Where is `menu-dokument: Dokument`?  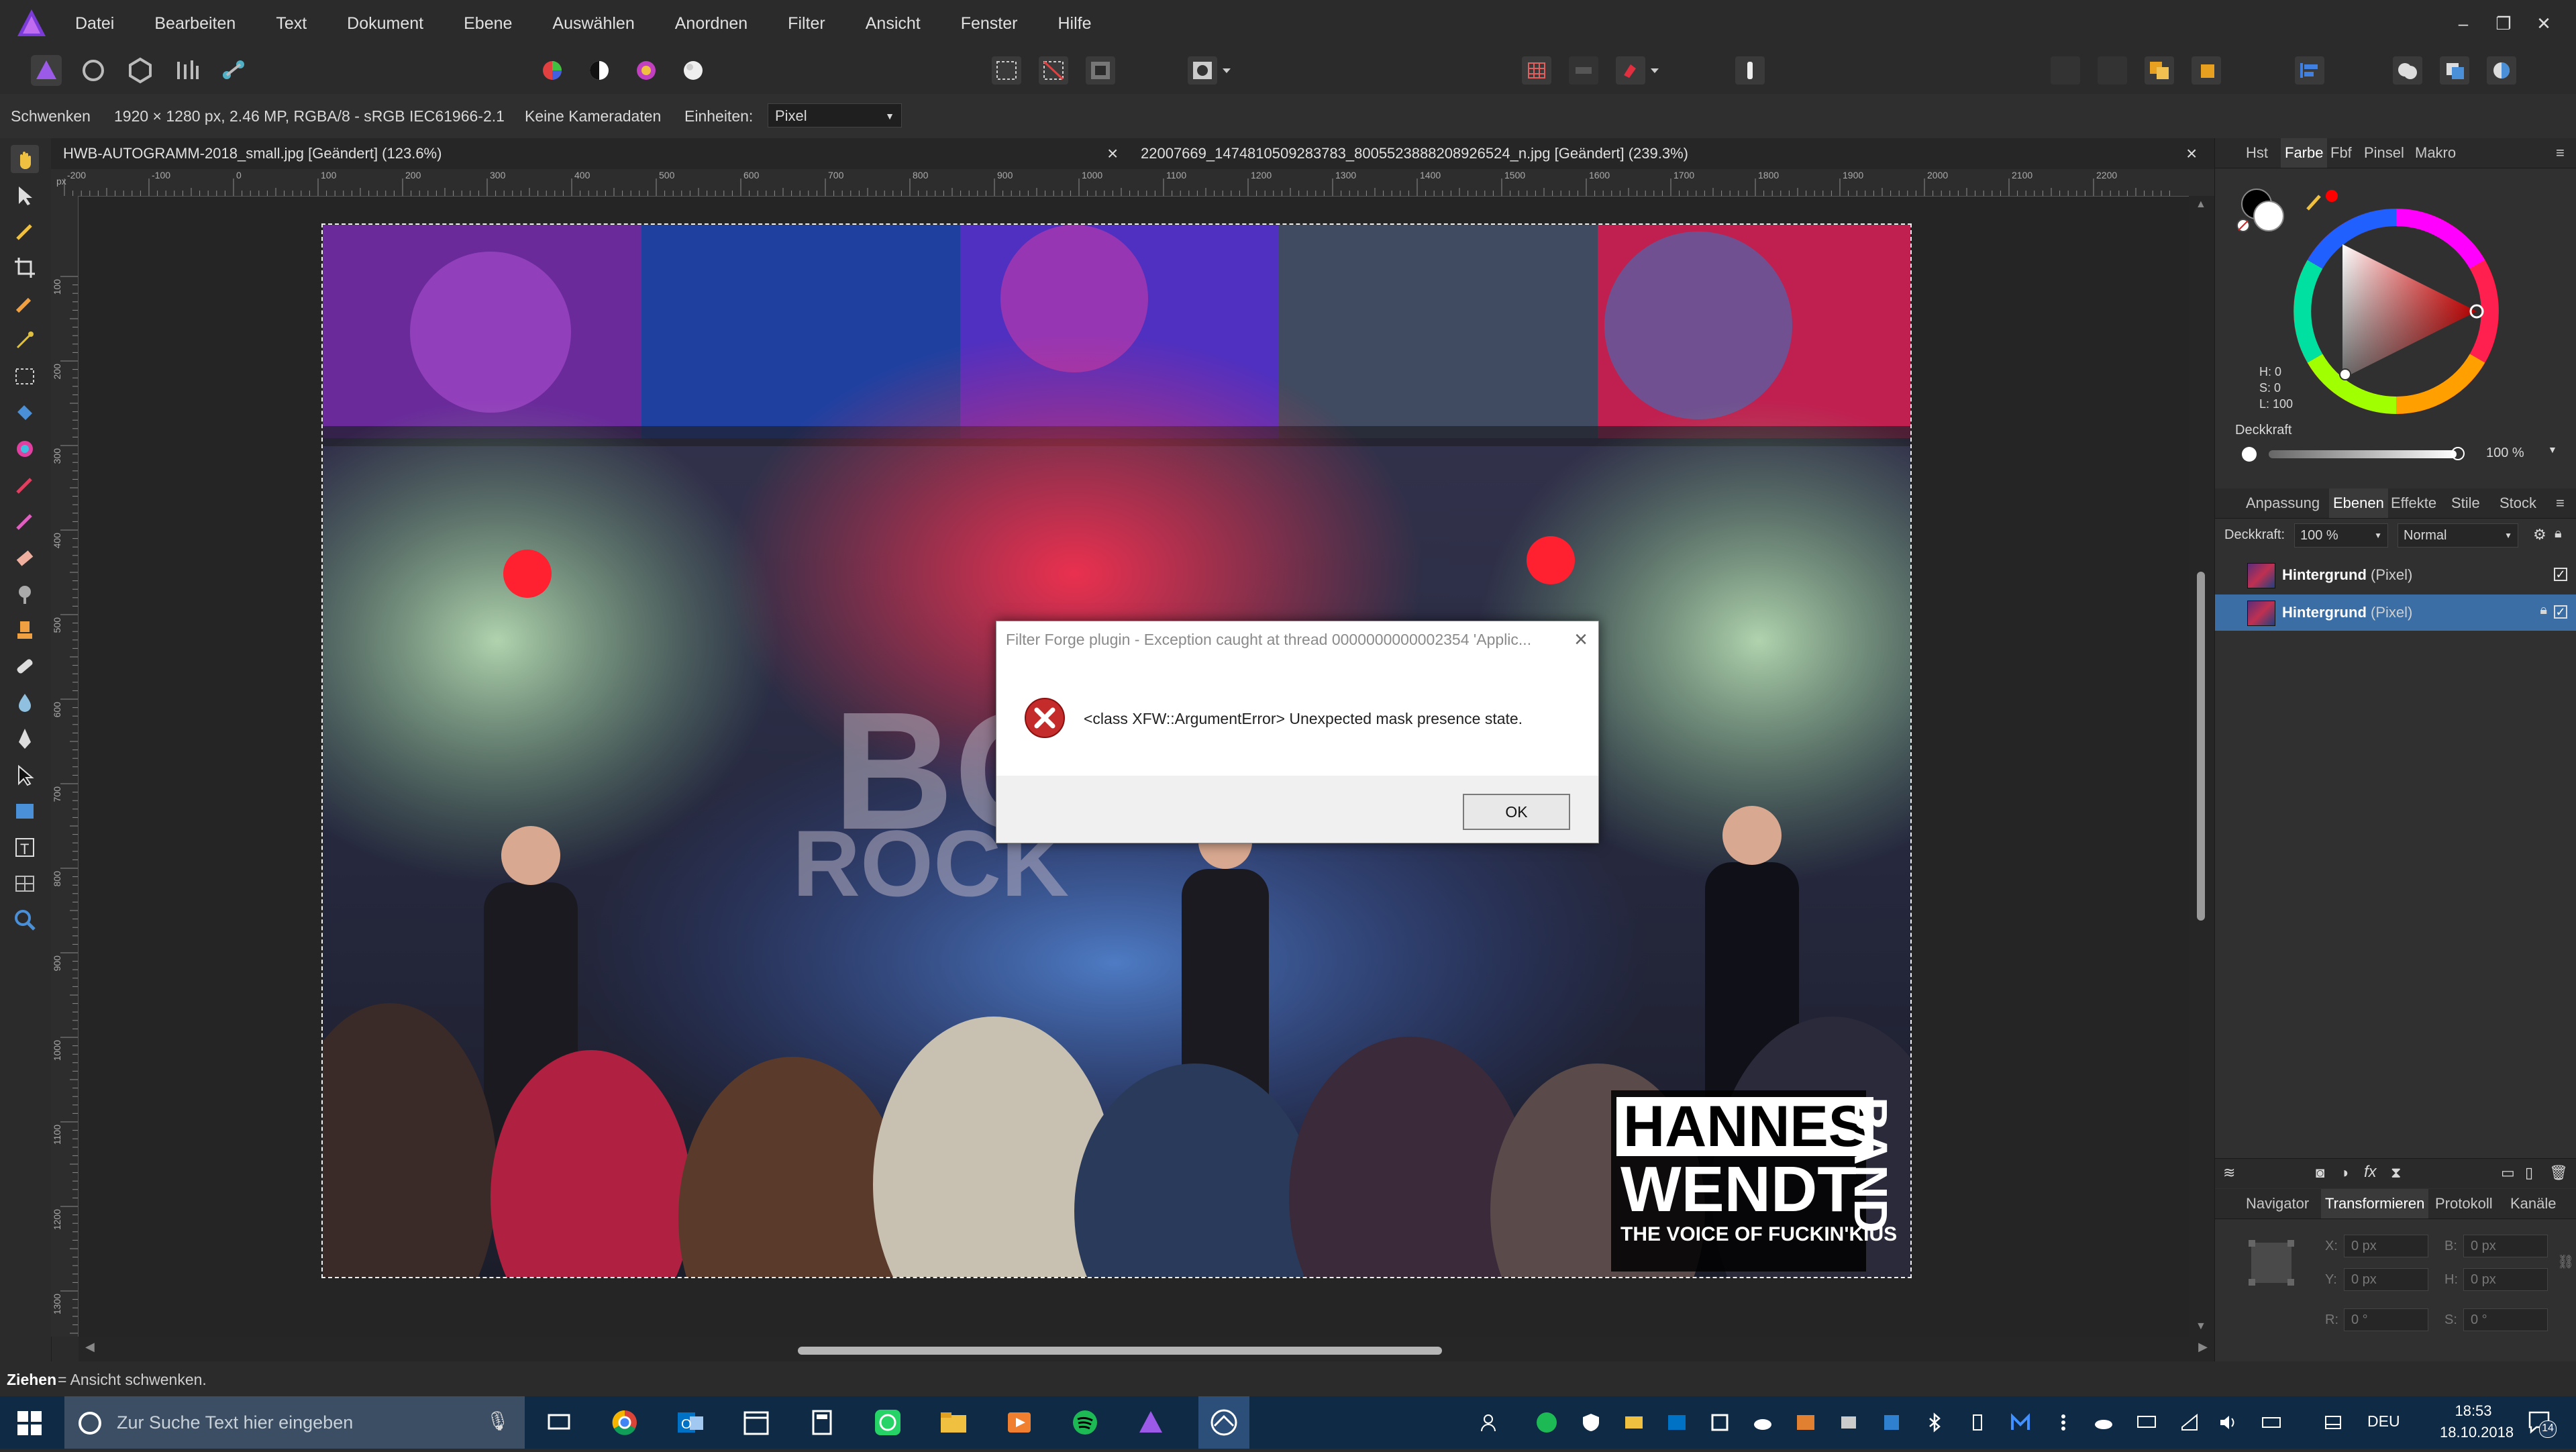 menu-dokument: Dokument is located at coordinates (385, 24).